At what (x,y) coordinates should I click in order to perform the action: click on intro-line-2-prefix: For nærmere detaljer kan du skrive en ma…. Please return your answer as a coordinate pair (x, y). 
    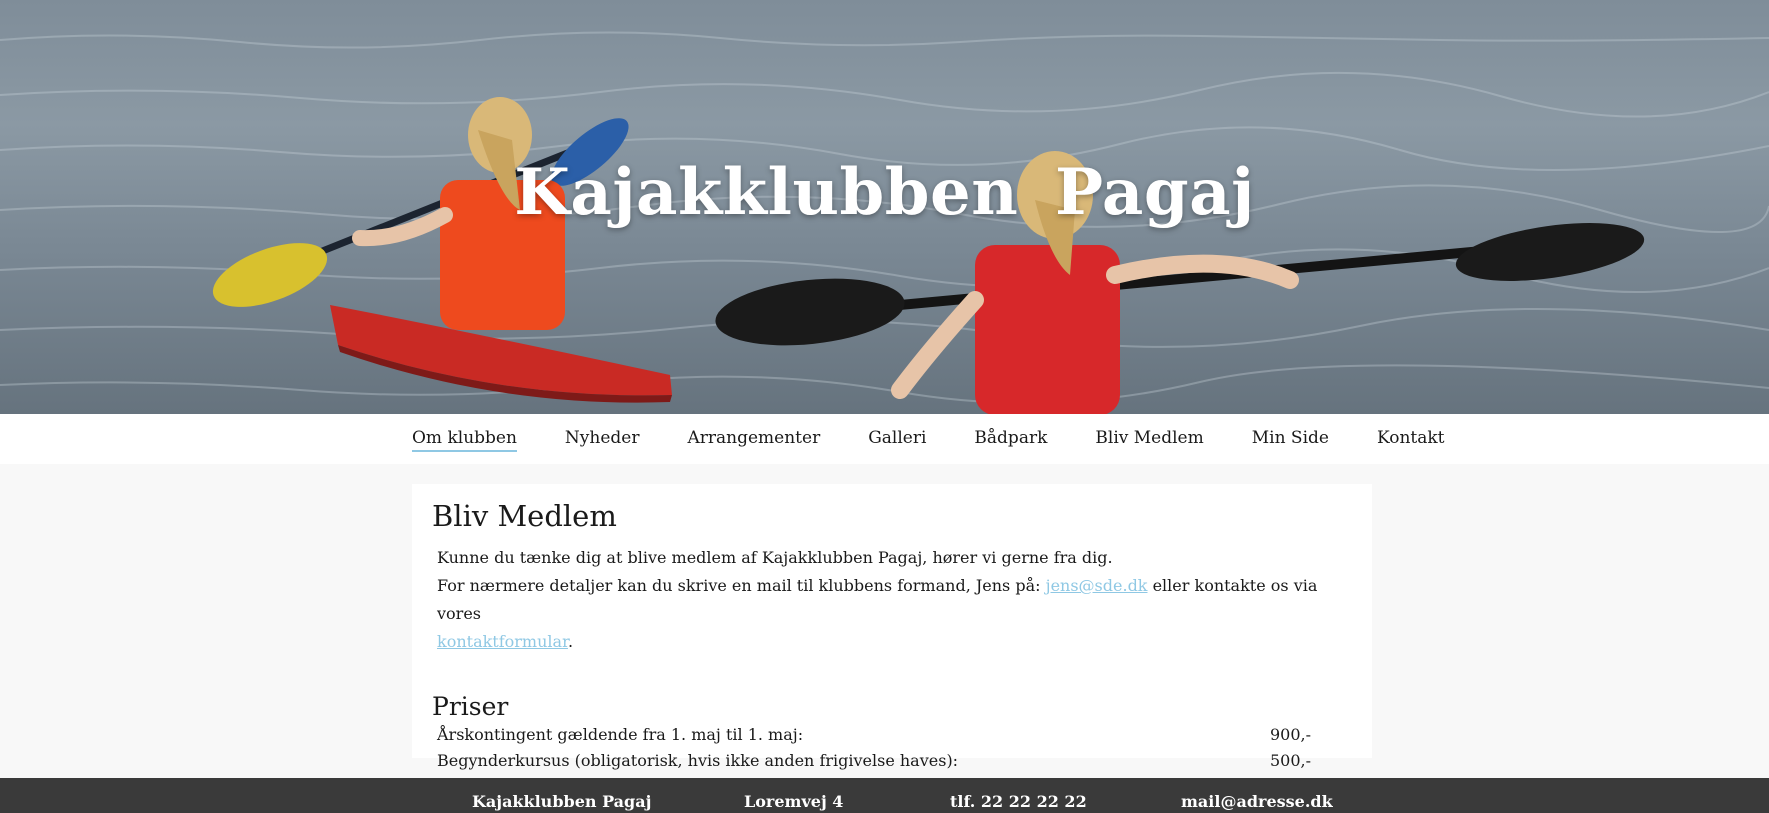
    Looking at the image, I should click on (741, 585).